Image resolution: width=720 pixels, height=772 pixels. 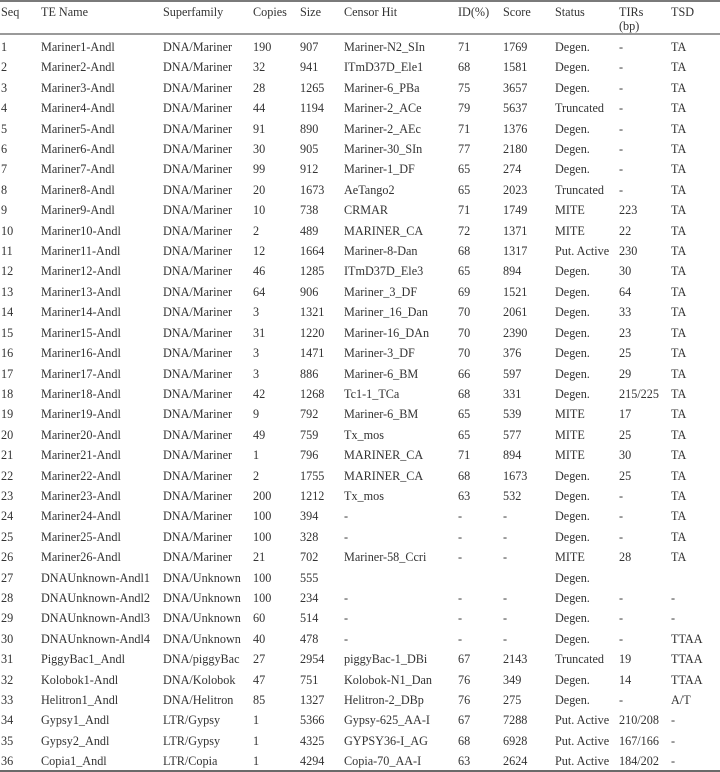 I want to click on cell-censor-hit: CRMAR, so click(x=366, y=210).